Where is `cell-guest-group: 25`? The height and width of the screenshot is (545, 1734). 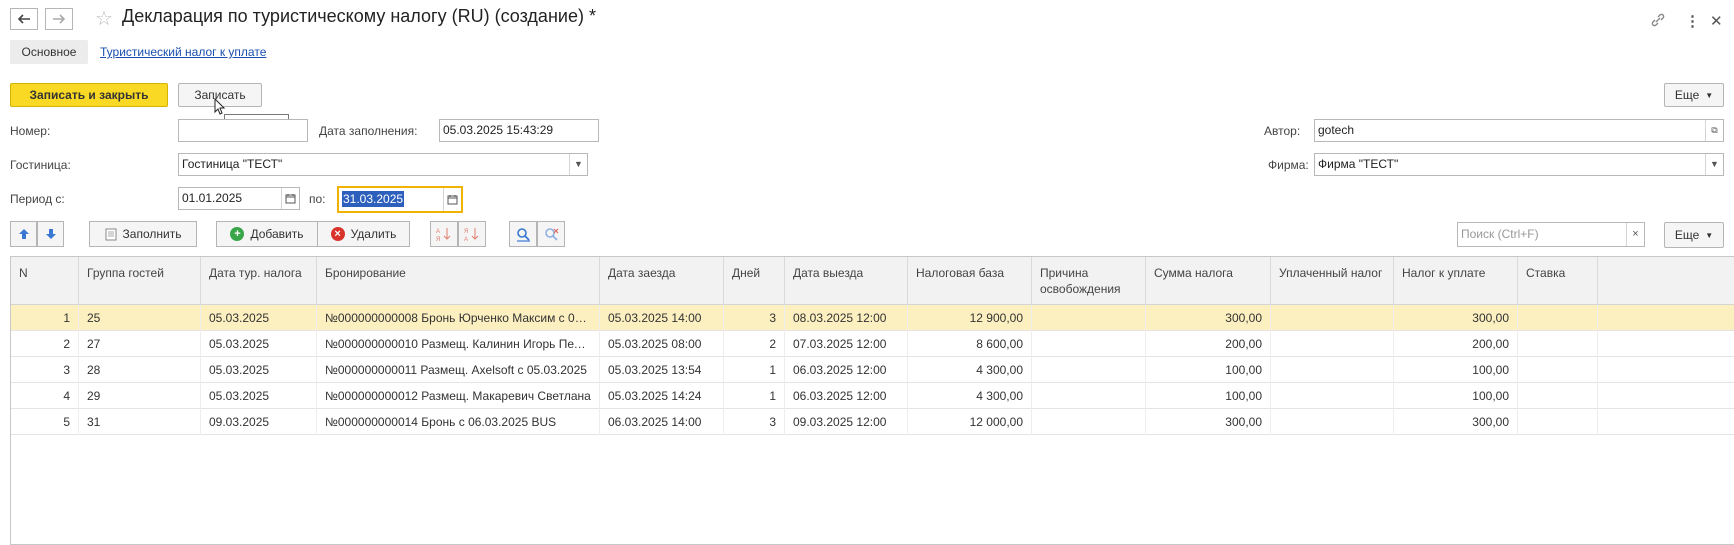
cell-guest-group: 25 is located at coordinates (140, 318).